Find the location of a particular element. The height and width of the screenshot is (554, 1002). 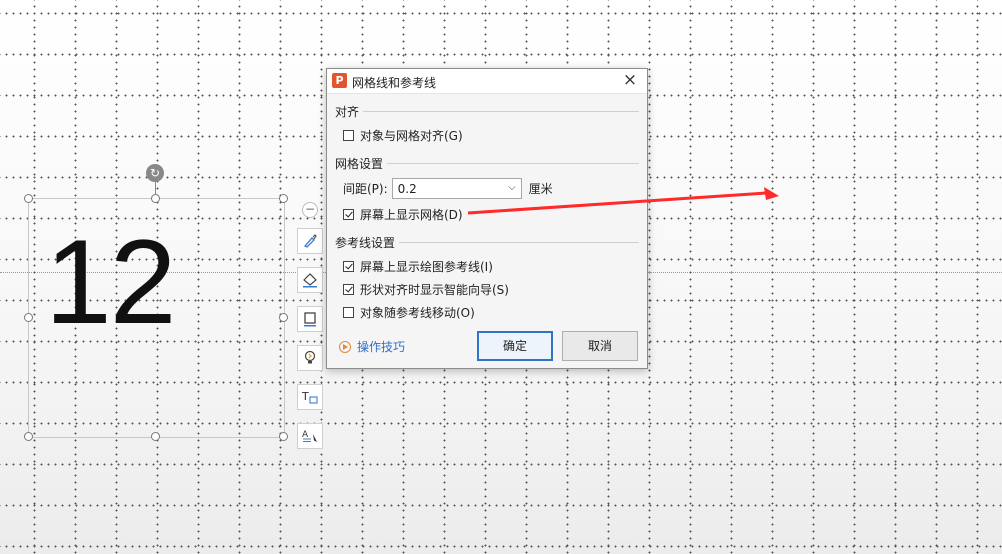

annotation-arrow-icon is located at coordinates (623, 201).